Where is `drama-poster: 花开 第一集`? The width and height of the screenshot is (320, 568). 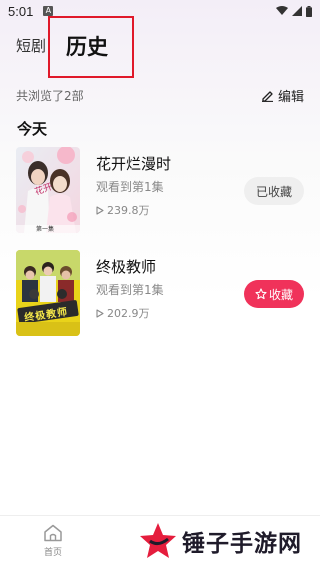
drama-poster: 花开 第一集 is located at coordinates (48, 190).